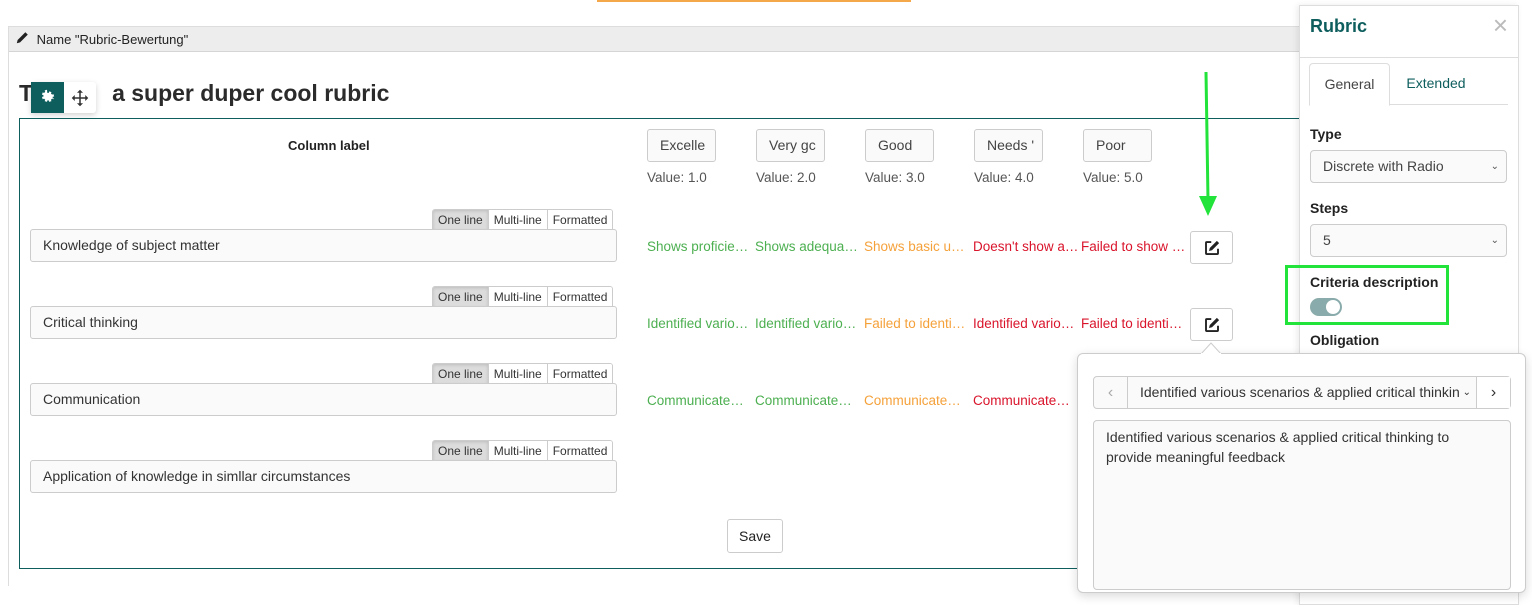  What do you see at coordinates (899, 145) in the screenshot?
I see `level-label-input: Good` at bounding box center [899, 145].